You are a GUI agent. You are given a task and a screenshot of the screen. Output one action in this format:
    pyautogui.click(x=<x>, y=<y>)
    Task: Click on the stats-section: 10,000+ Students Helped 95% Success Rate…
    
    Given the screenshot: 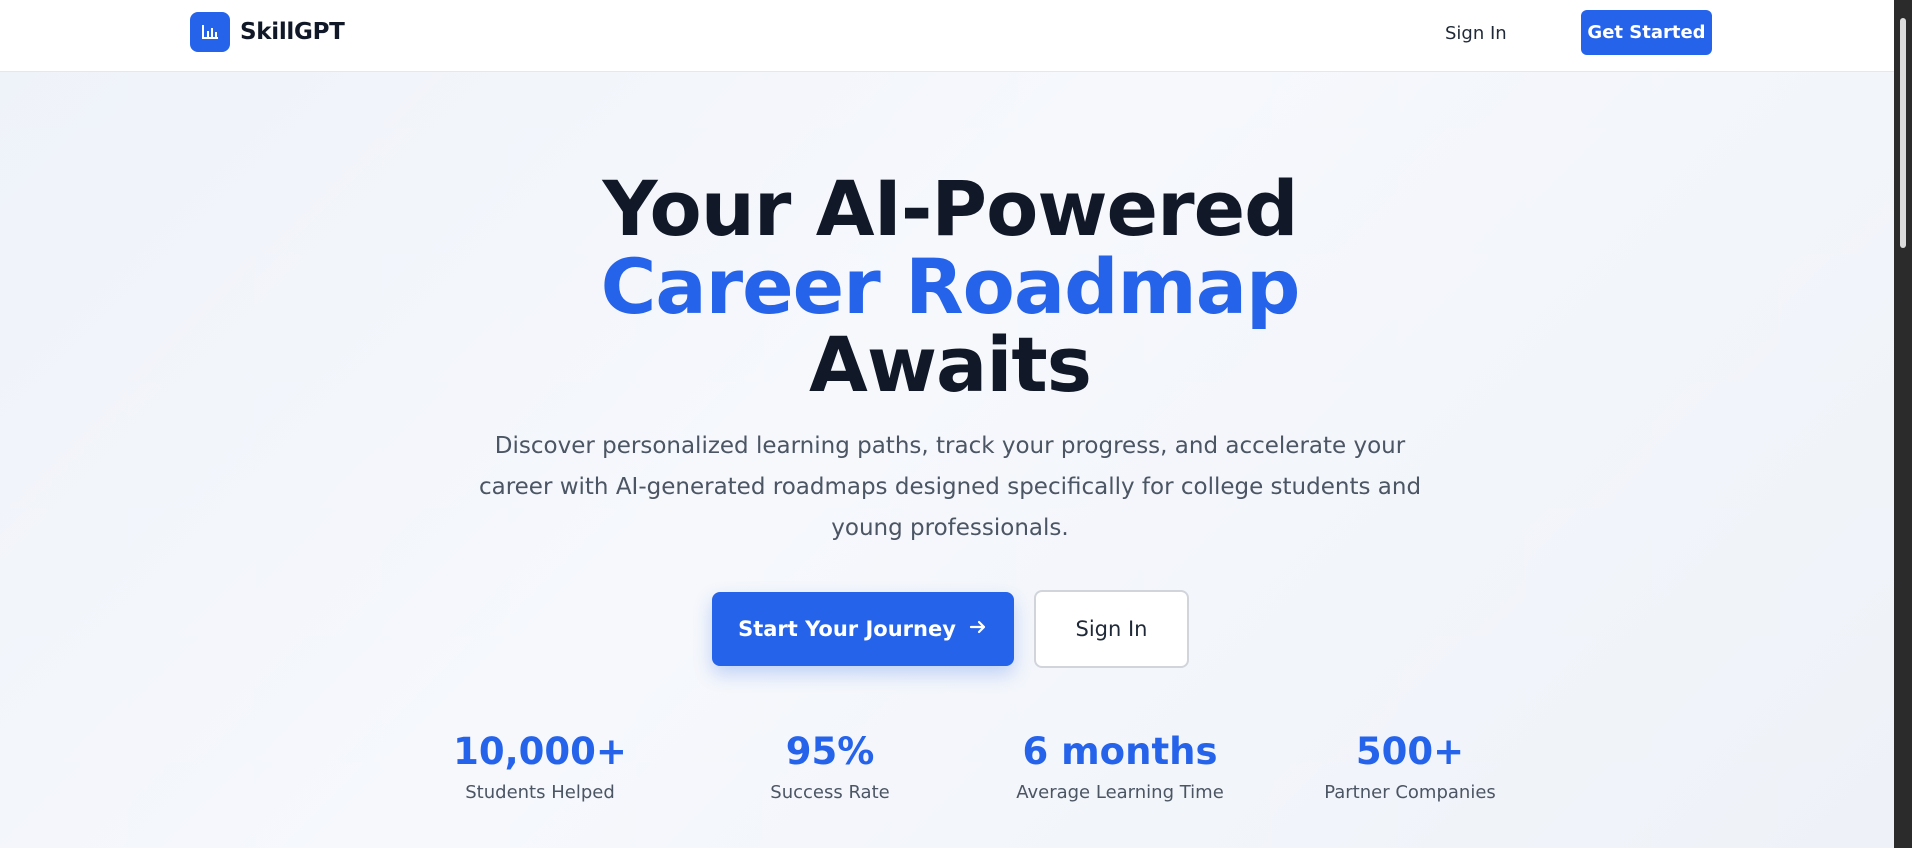 What is the action you would take?
    pyautogui.click(x=975, y=776)
    